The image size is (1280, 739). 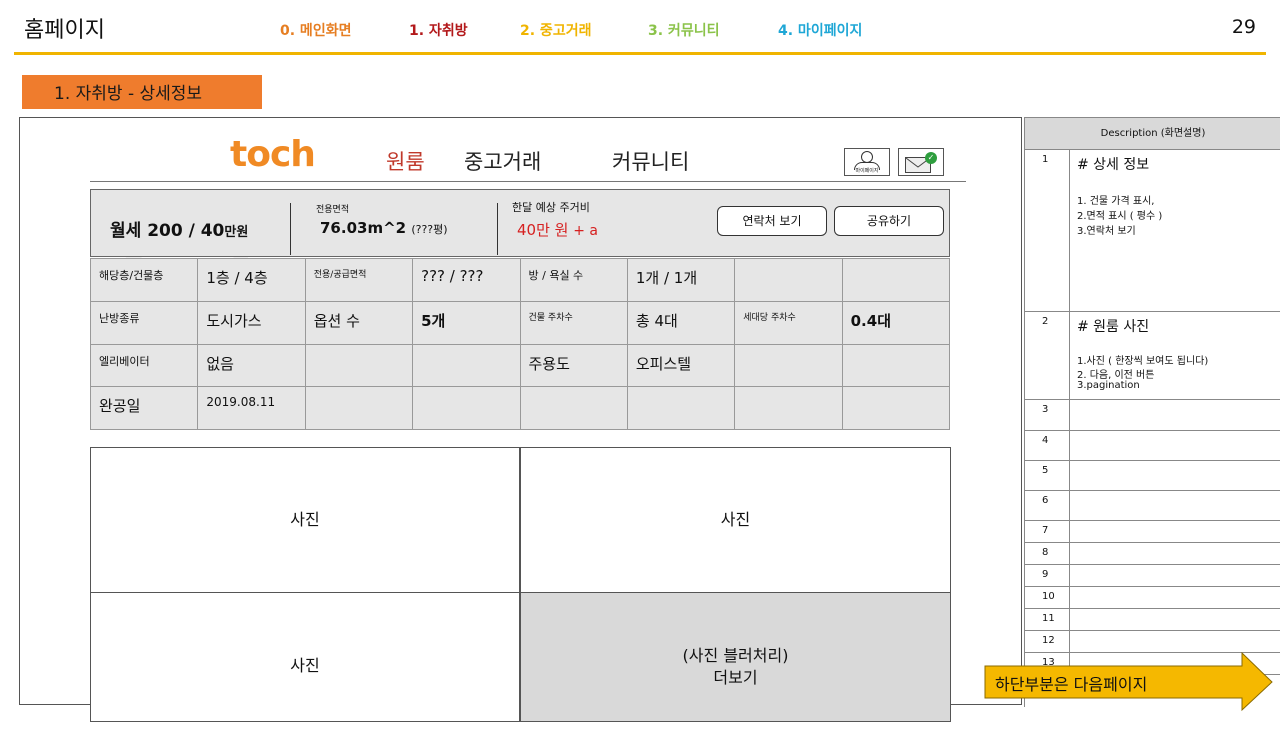 What do you see at coordinates (640, 53) in the screenshot?
I see `header-divider` at bounding box center [640, 53].